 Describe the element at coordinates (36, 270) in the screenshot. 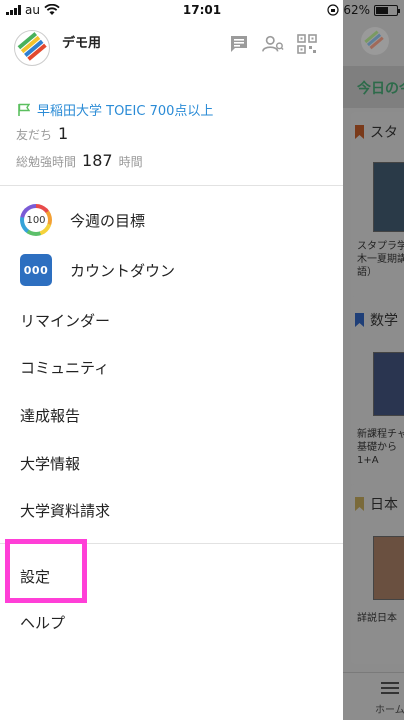

I see `countdown-icon: 000` at that location.